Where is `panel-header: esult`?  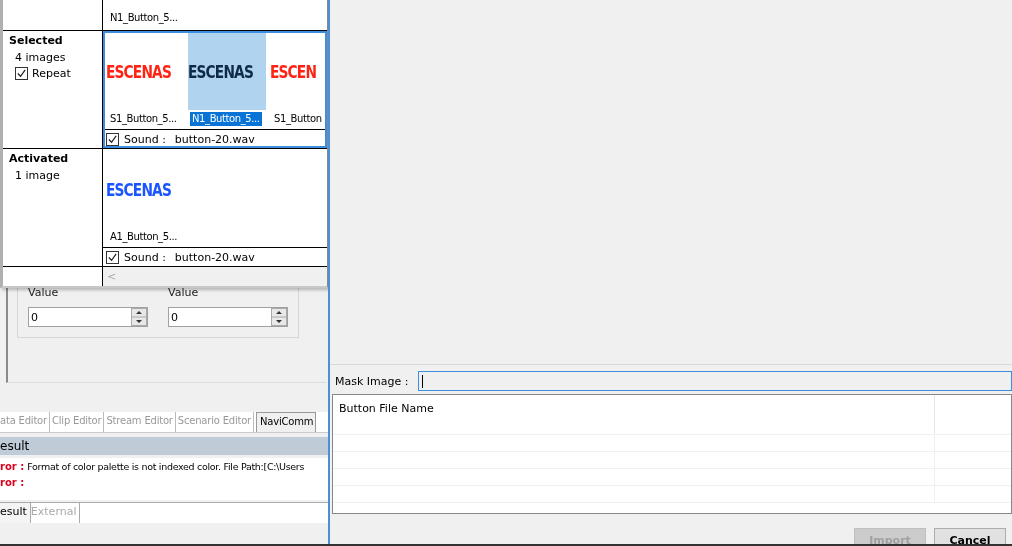 panel-header: esult is located at coordinates (165, 446).